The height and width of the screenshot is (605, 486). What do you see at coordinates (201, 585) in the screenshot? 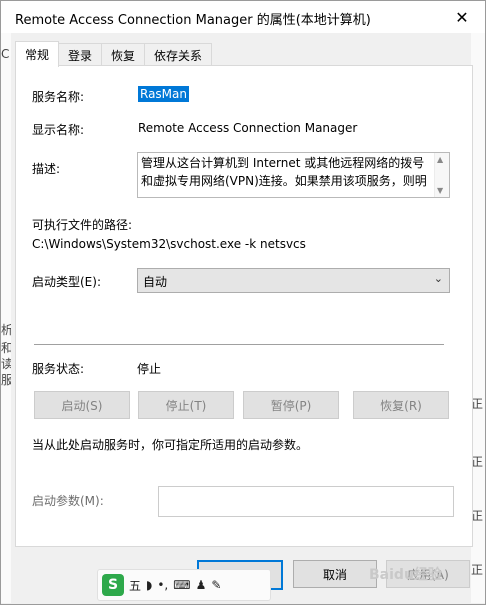
I see `user-icon: ♟` at bounding box center [201, 585].